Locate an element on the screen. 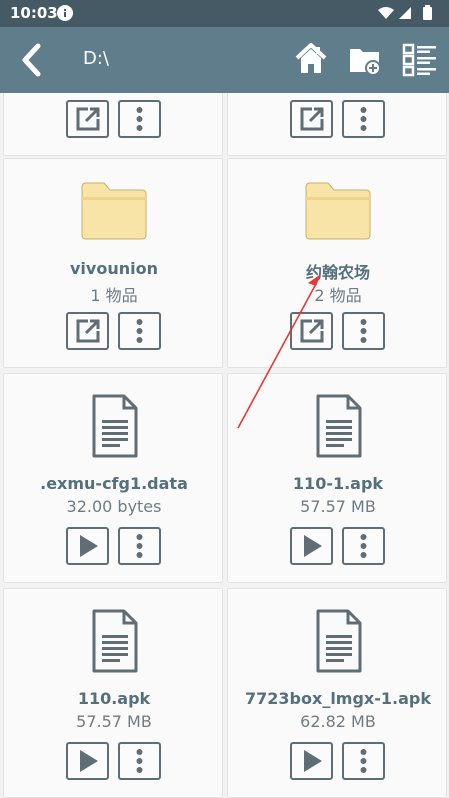  folder-add-icon is located at coordinates (365, 60).